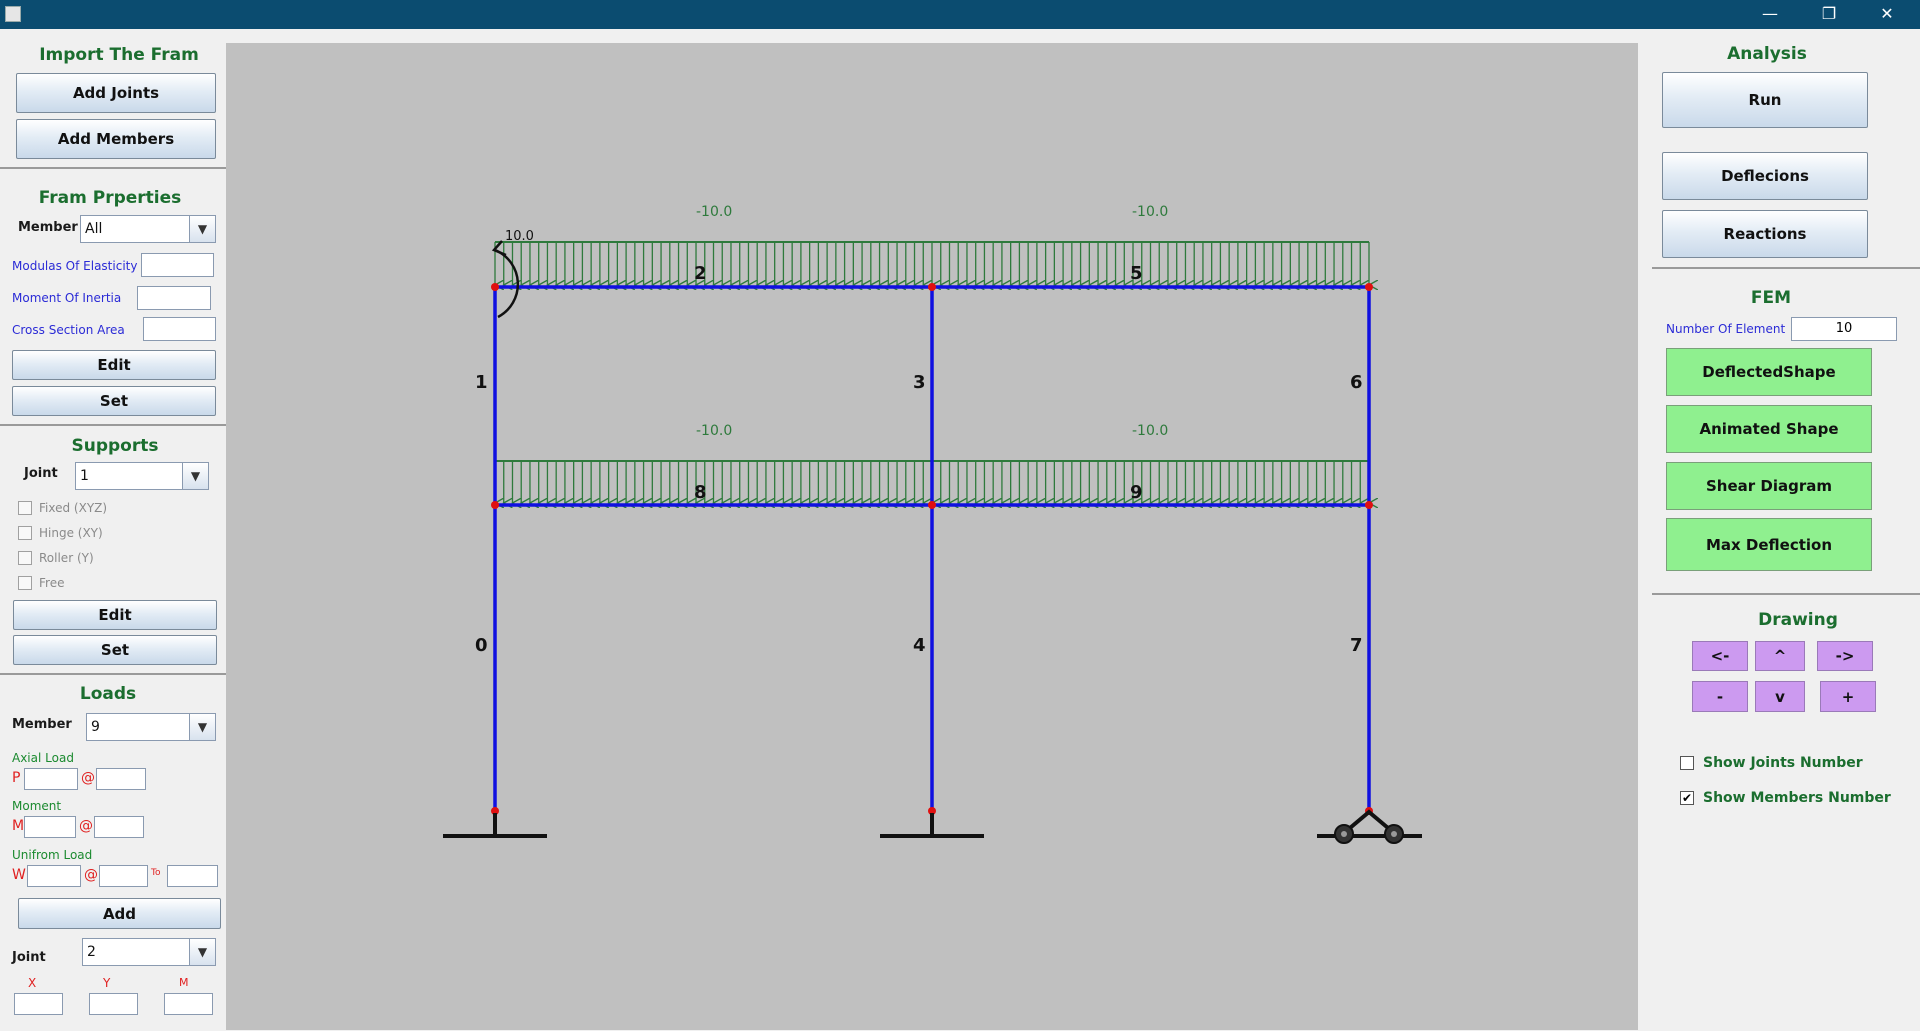 The width and height of the screenshot is (1920, 1031). Describe the element at coordinates (29, 957) in the screenshot. I see `loads-joint-label: Joint` at that location.